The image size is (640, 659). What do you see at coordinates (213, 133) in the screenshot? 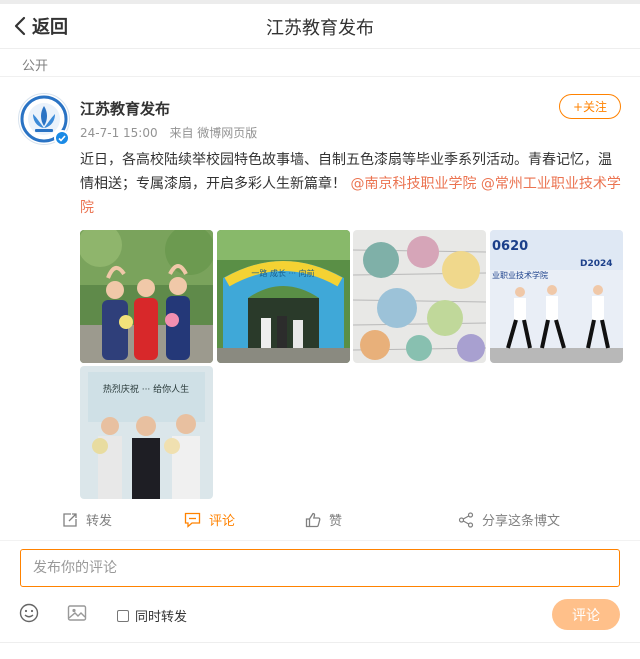
I see `post-source: 来自 微博网页版` at bounding box center [213, 133].